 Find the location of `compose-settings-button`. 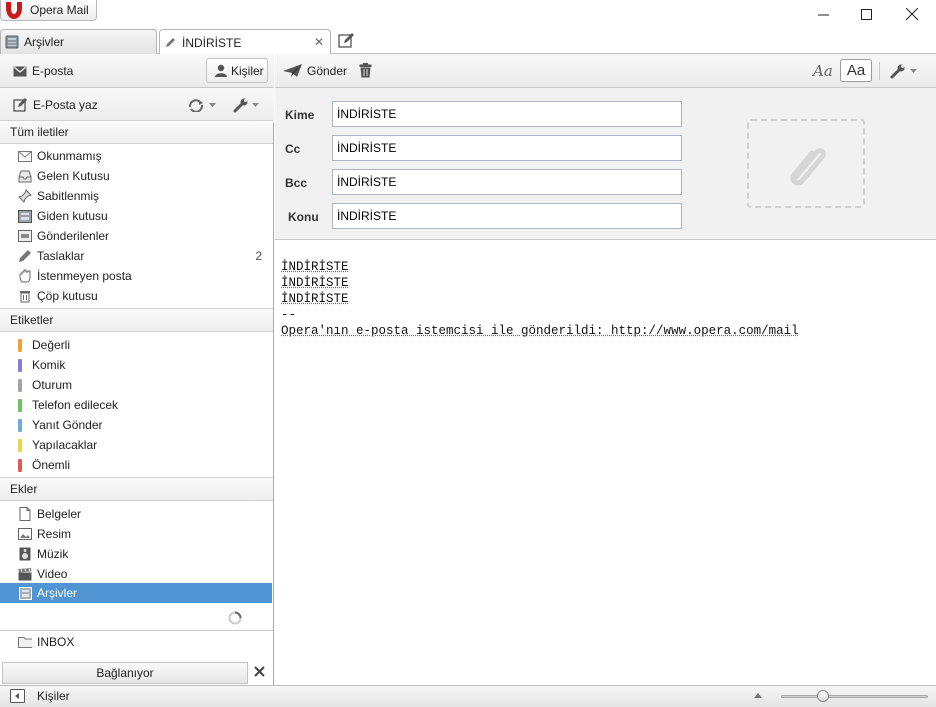

compose-settings-button is located at coordinates (903, 71).